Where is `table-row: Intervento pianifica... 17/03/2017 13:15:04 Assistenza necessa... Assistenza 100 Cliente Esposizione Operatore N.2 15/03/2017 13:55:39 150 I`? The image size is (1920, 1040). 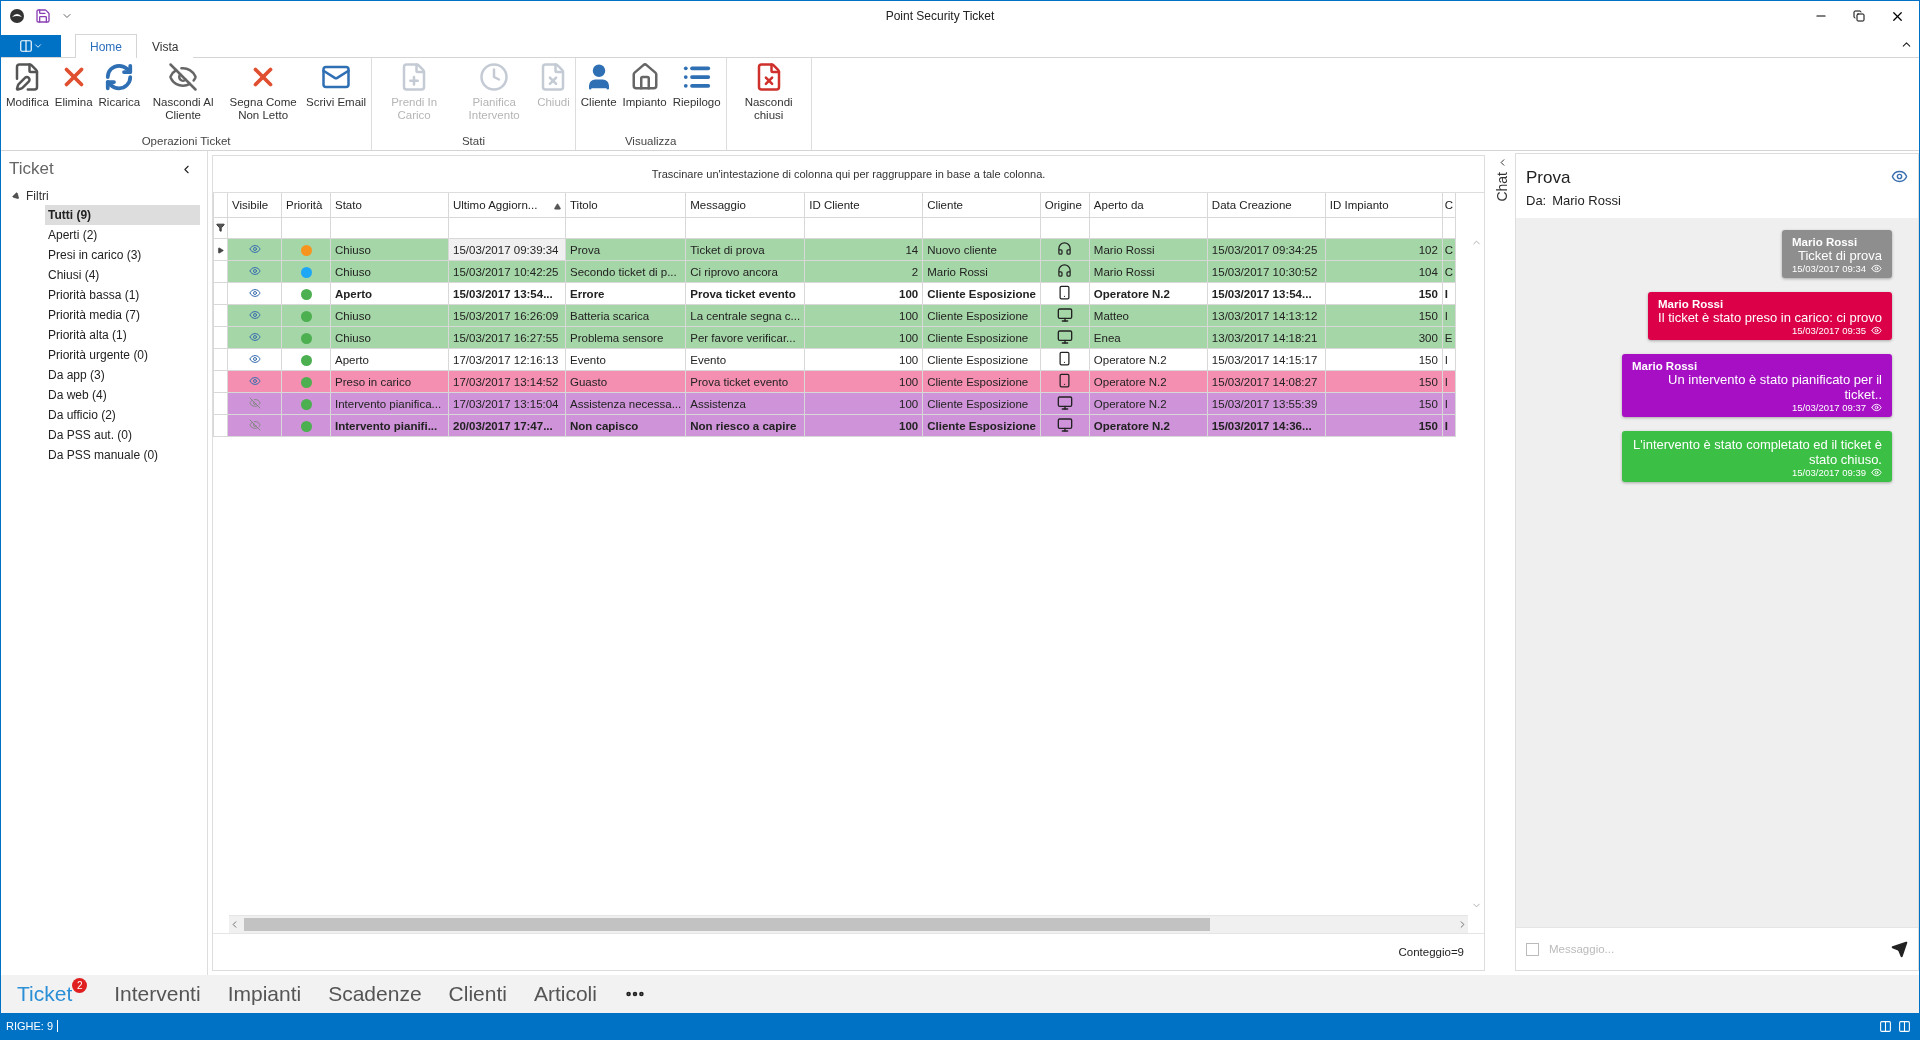 table-row: Intervento pianifica... 17/03/2017 13:15:04 Assistenza necessa... Assistenza 100 Cliente Esposizione Operatore N.2 15/03/2017 13:55:39 150 I is located at coordinates (834, 403).